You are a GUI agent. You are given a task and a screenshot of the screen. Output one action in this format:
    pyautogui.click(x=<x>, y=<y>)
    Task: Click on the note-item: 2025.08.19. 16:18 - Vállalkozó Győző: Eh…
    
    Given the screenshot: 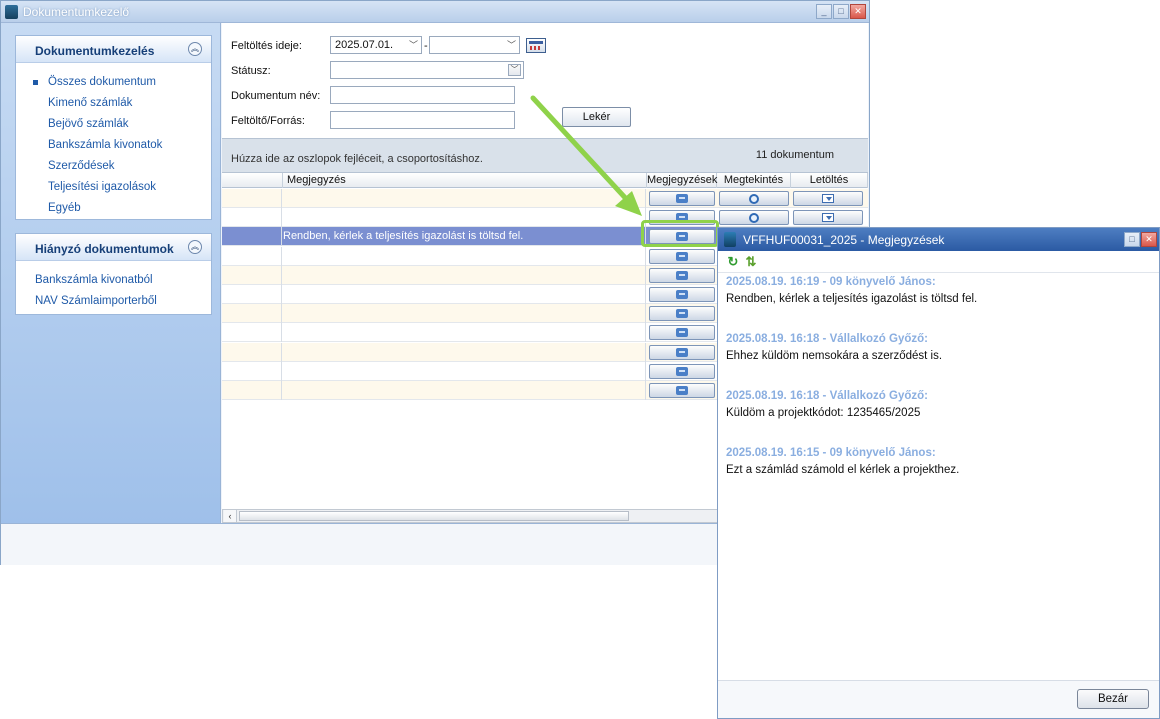 What is the action you would take?
    pyautogui.click(x=937, y=350)
    